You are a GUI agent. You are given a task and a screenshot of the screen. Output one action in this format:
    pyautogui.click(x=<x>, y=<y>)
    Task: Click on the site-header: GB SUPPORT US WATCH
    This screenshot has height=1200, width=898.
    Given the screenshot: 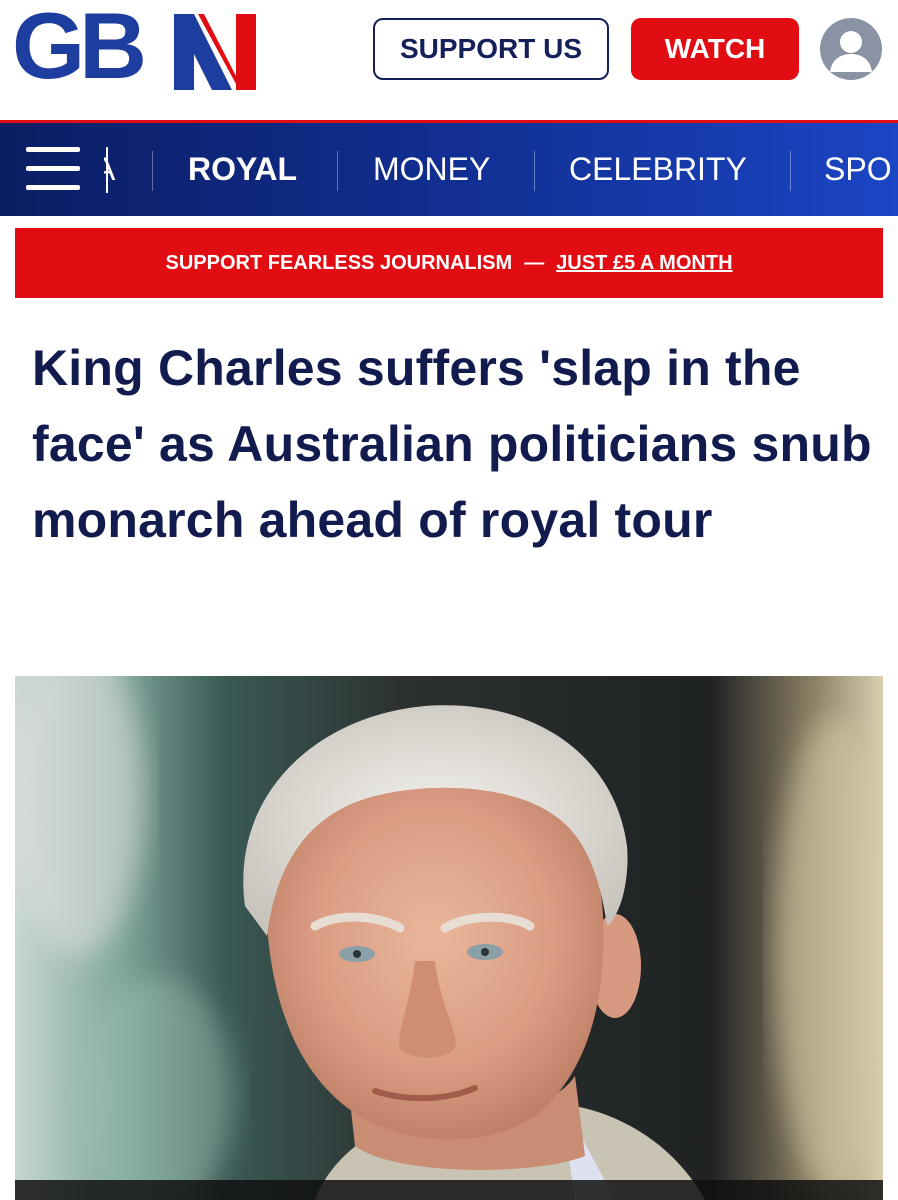 What is the action you would take?
    pyautogui.click(x=449, y=60)
    